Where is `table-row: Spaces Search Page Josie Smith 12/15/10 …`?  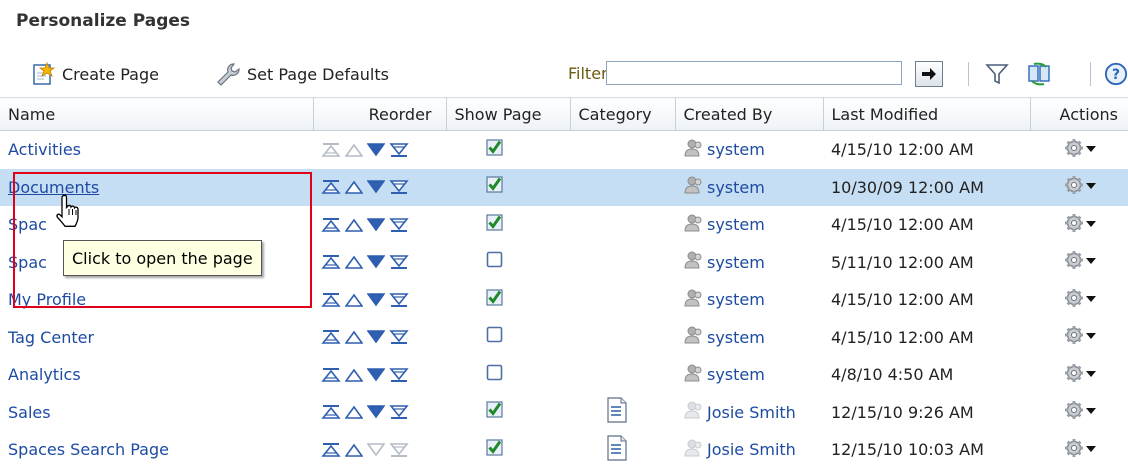 table-row: Spaces Search Page Josie Smith 12/15/10 … is located at coordinates (564, 450).